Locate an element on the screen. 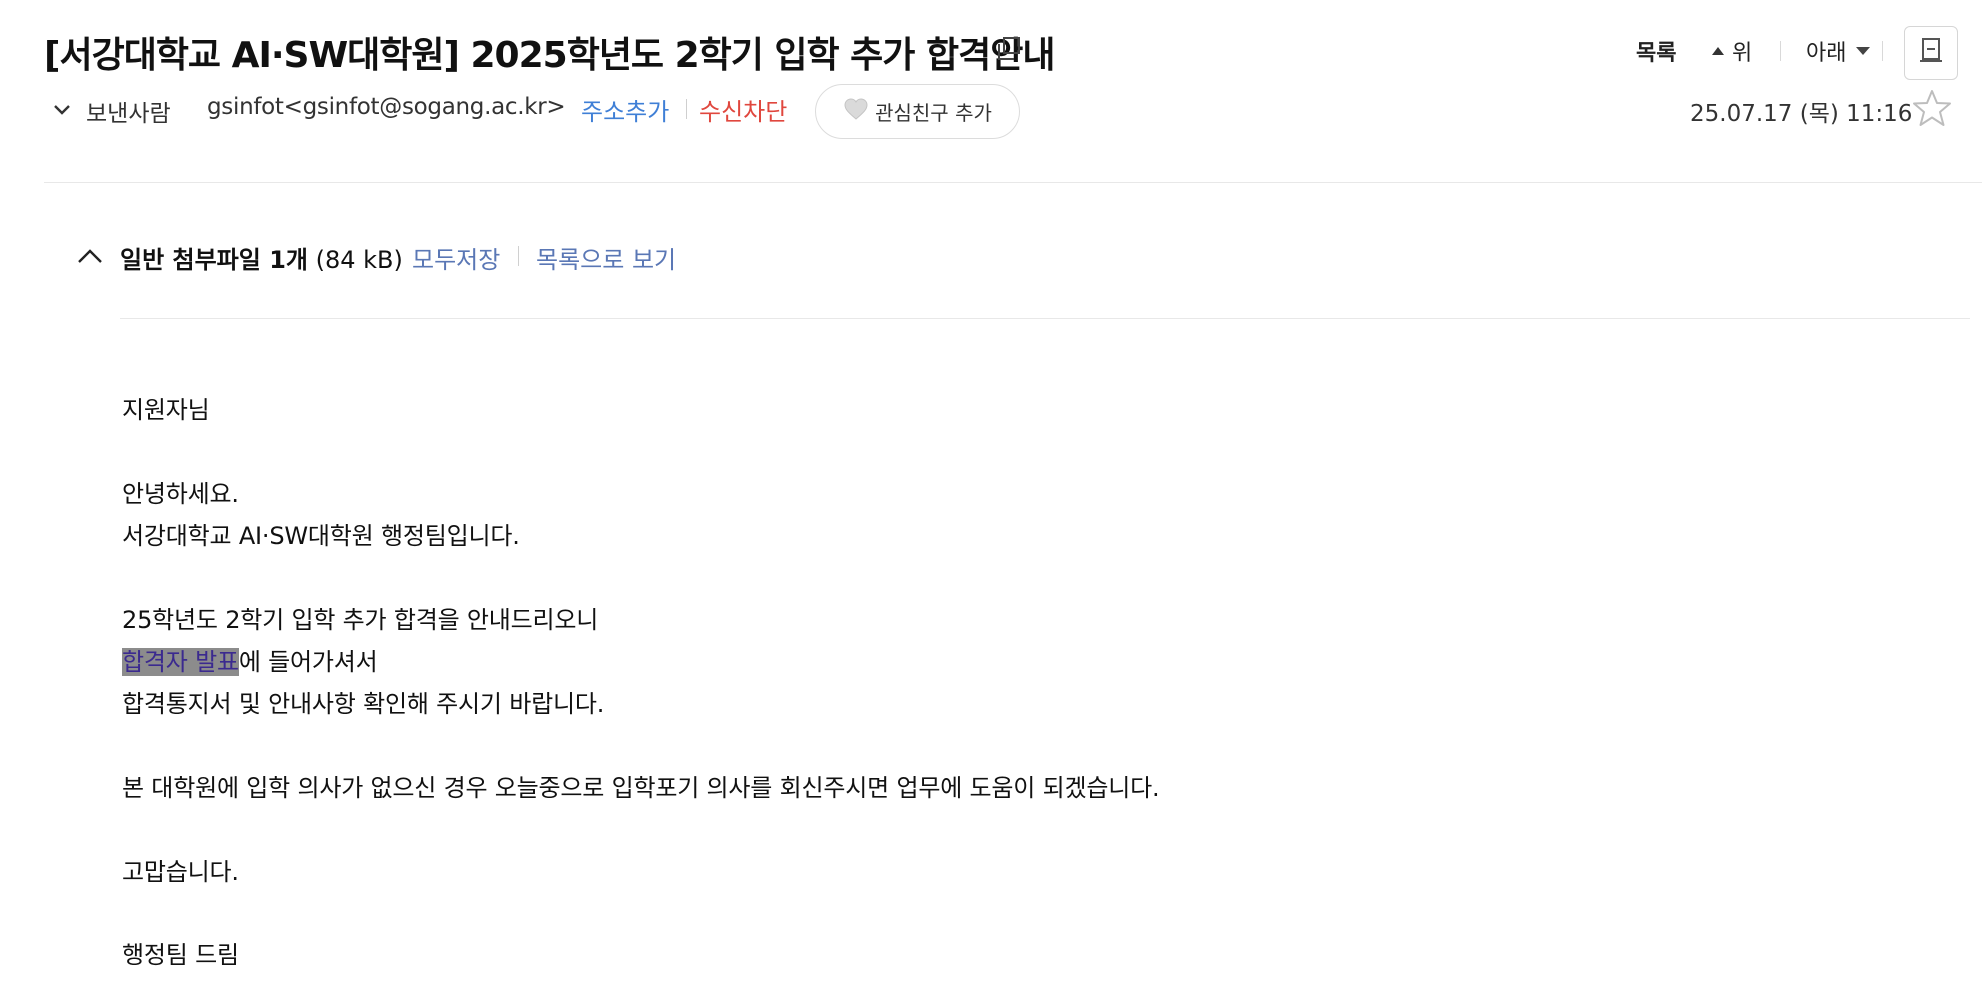 This screenshot has width=1982, height=994. body-greeting: 지원자님 is located at coordinates (166, 410).